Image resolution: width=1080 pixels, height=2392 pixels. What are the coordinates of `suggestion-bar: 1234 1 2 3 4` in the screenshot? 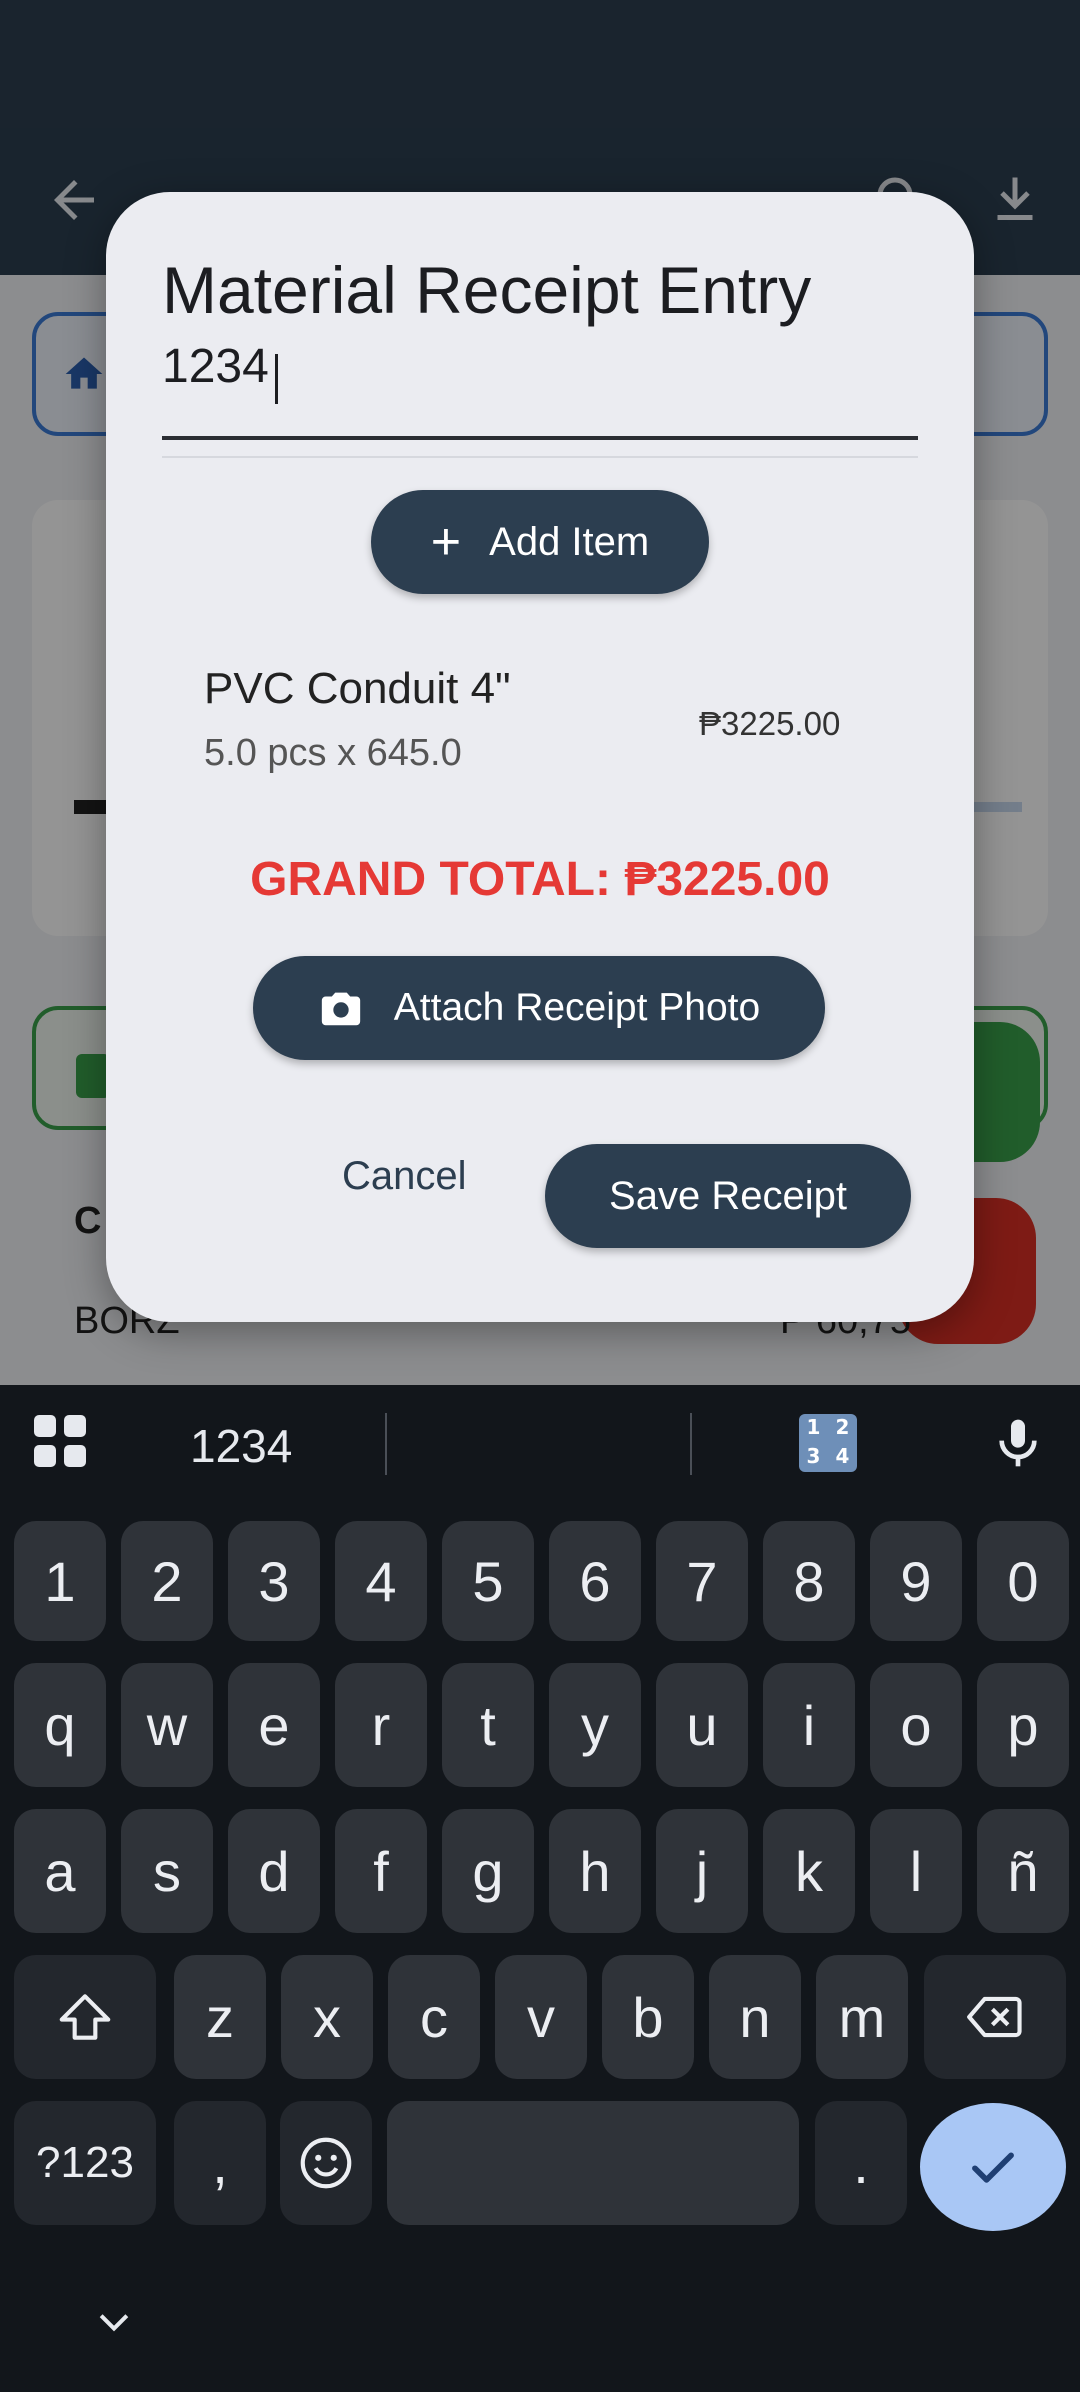 It's located at (540, 1443).